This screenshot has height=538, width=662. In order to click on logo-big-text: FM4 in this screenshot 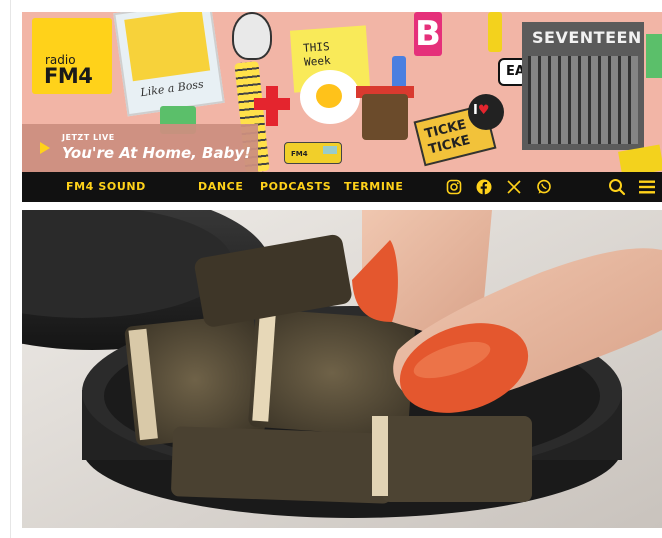, I will do `click(68, 76)`.